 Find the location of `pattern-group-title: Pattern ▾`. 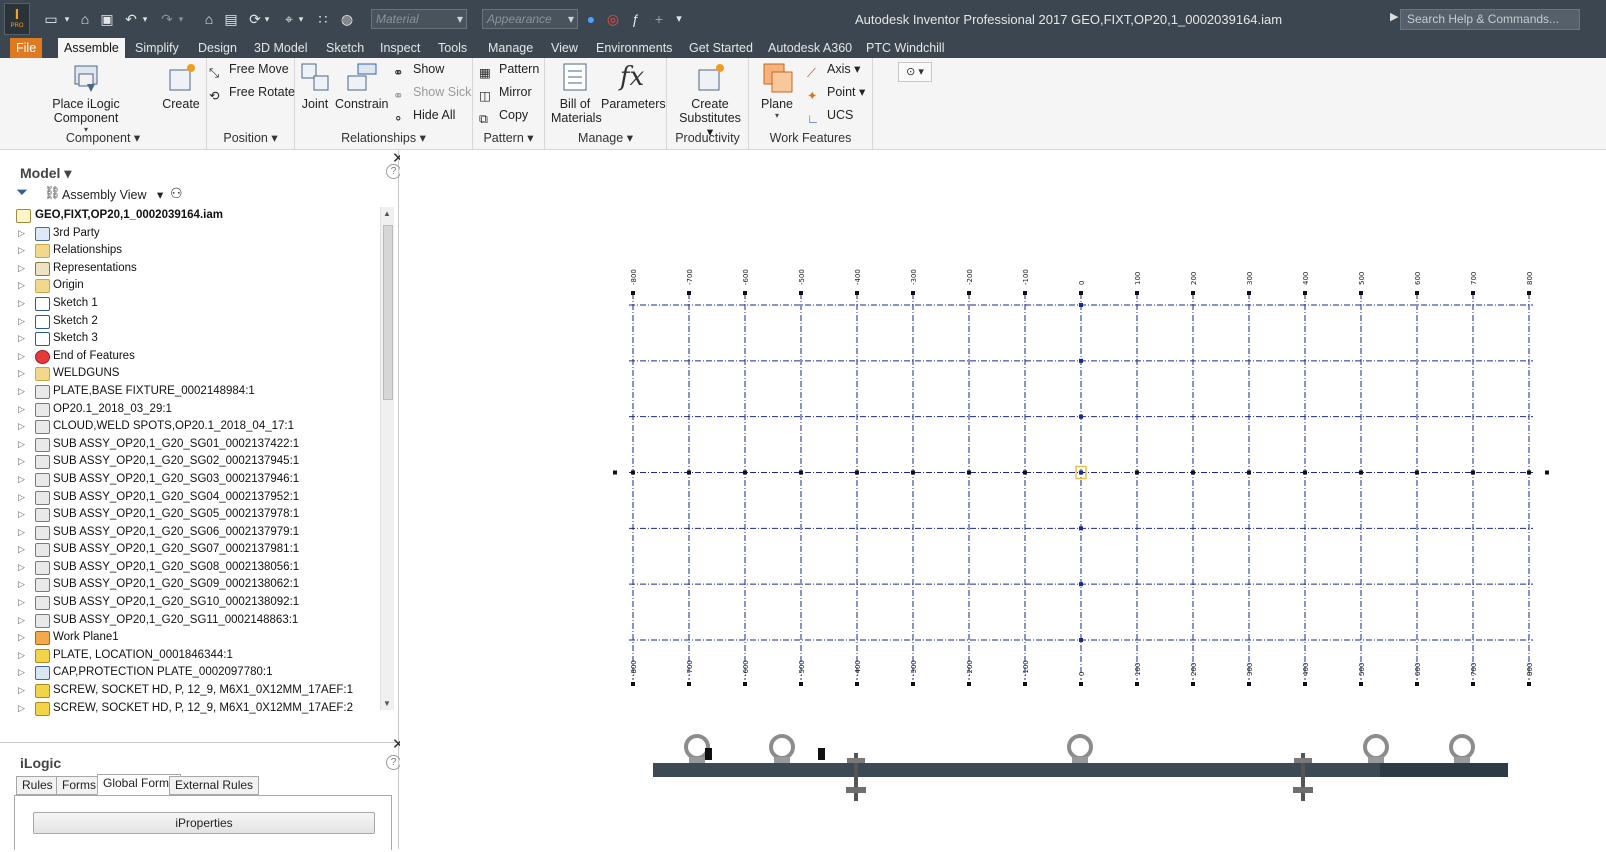

pattern-group-title: Pattern ▾ is located at coordinates (508, 137).